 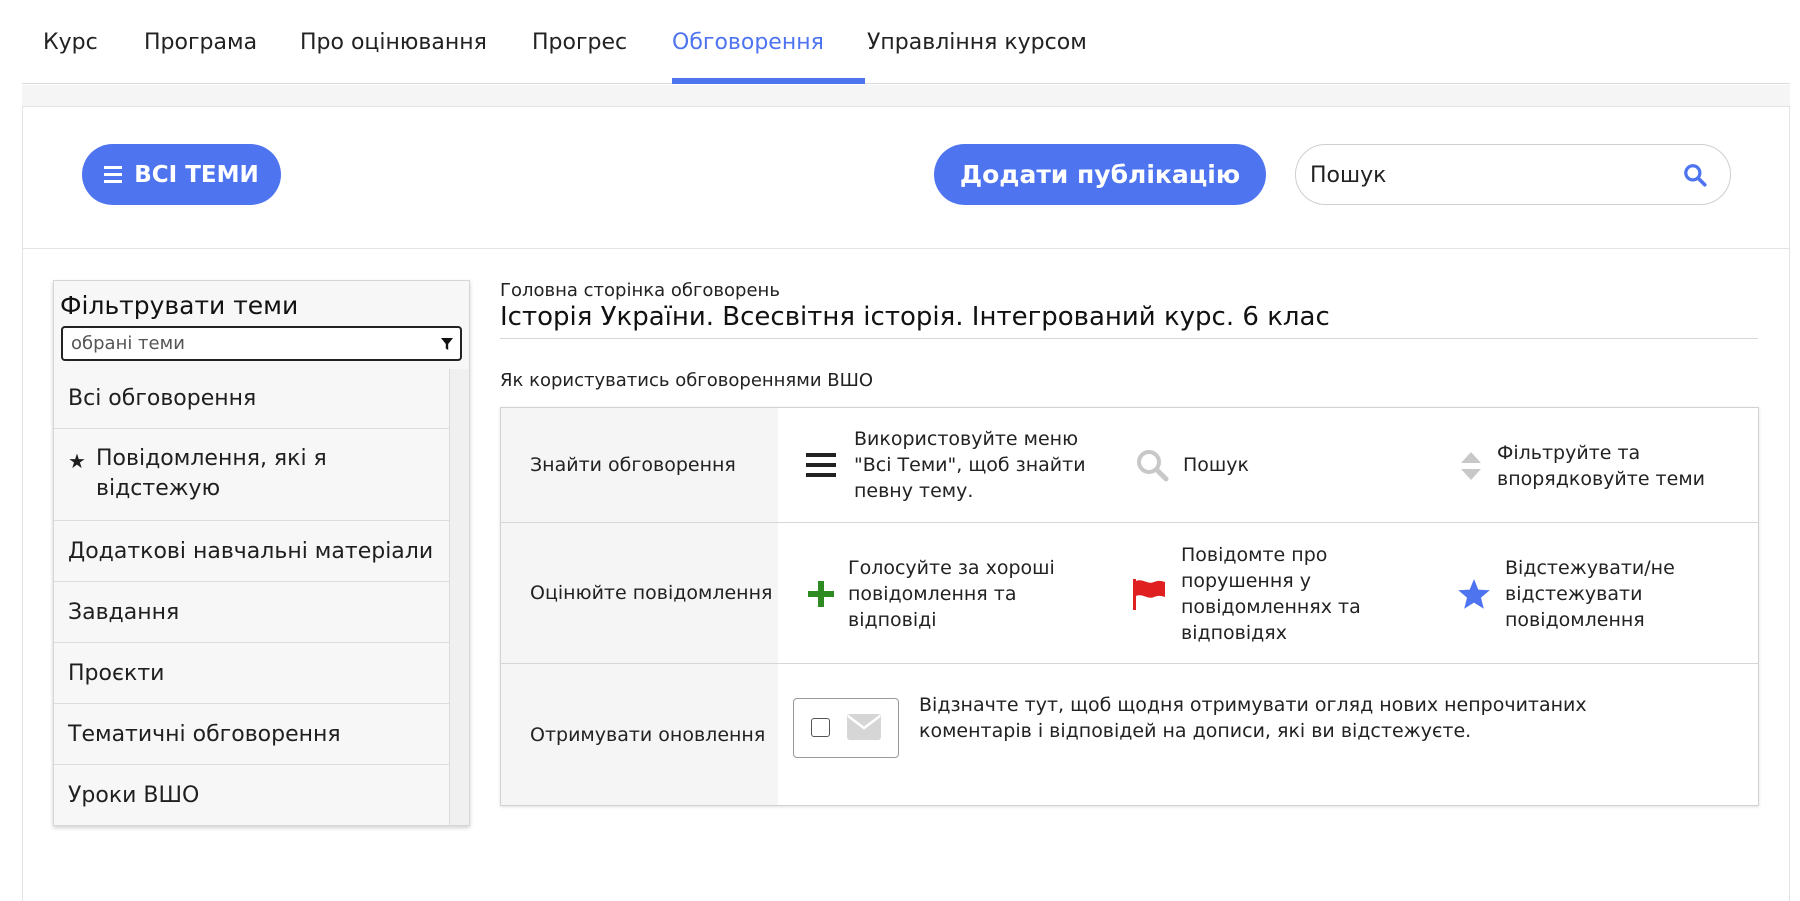 What do you see at coordinates (124, 612) in the screenshot?
I see `filter-item-label: Завдання` at bounding box center [124, 612].